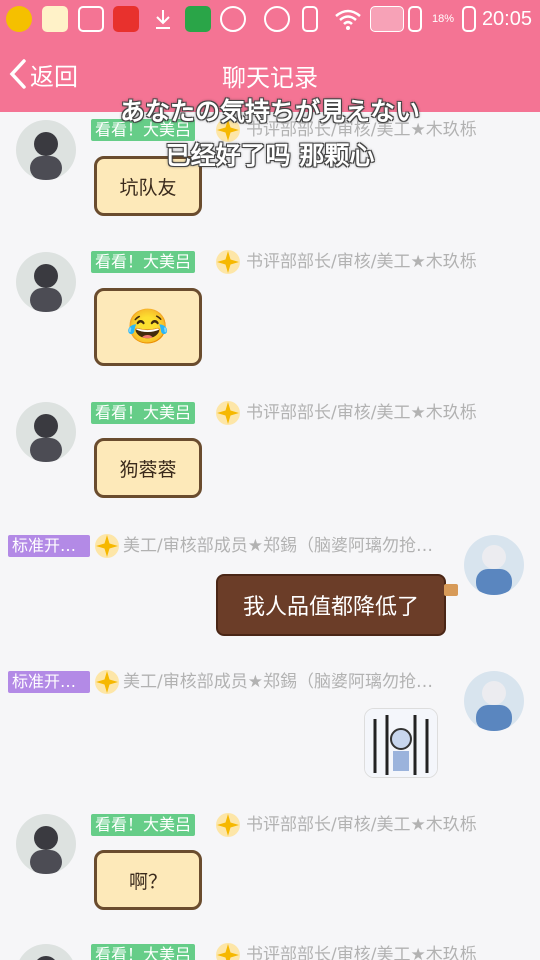  What do you see at coordinates (310, 19) in the screenshot?
I see `vibrate-icon` at bounding box center [310, 19].